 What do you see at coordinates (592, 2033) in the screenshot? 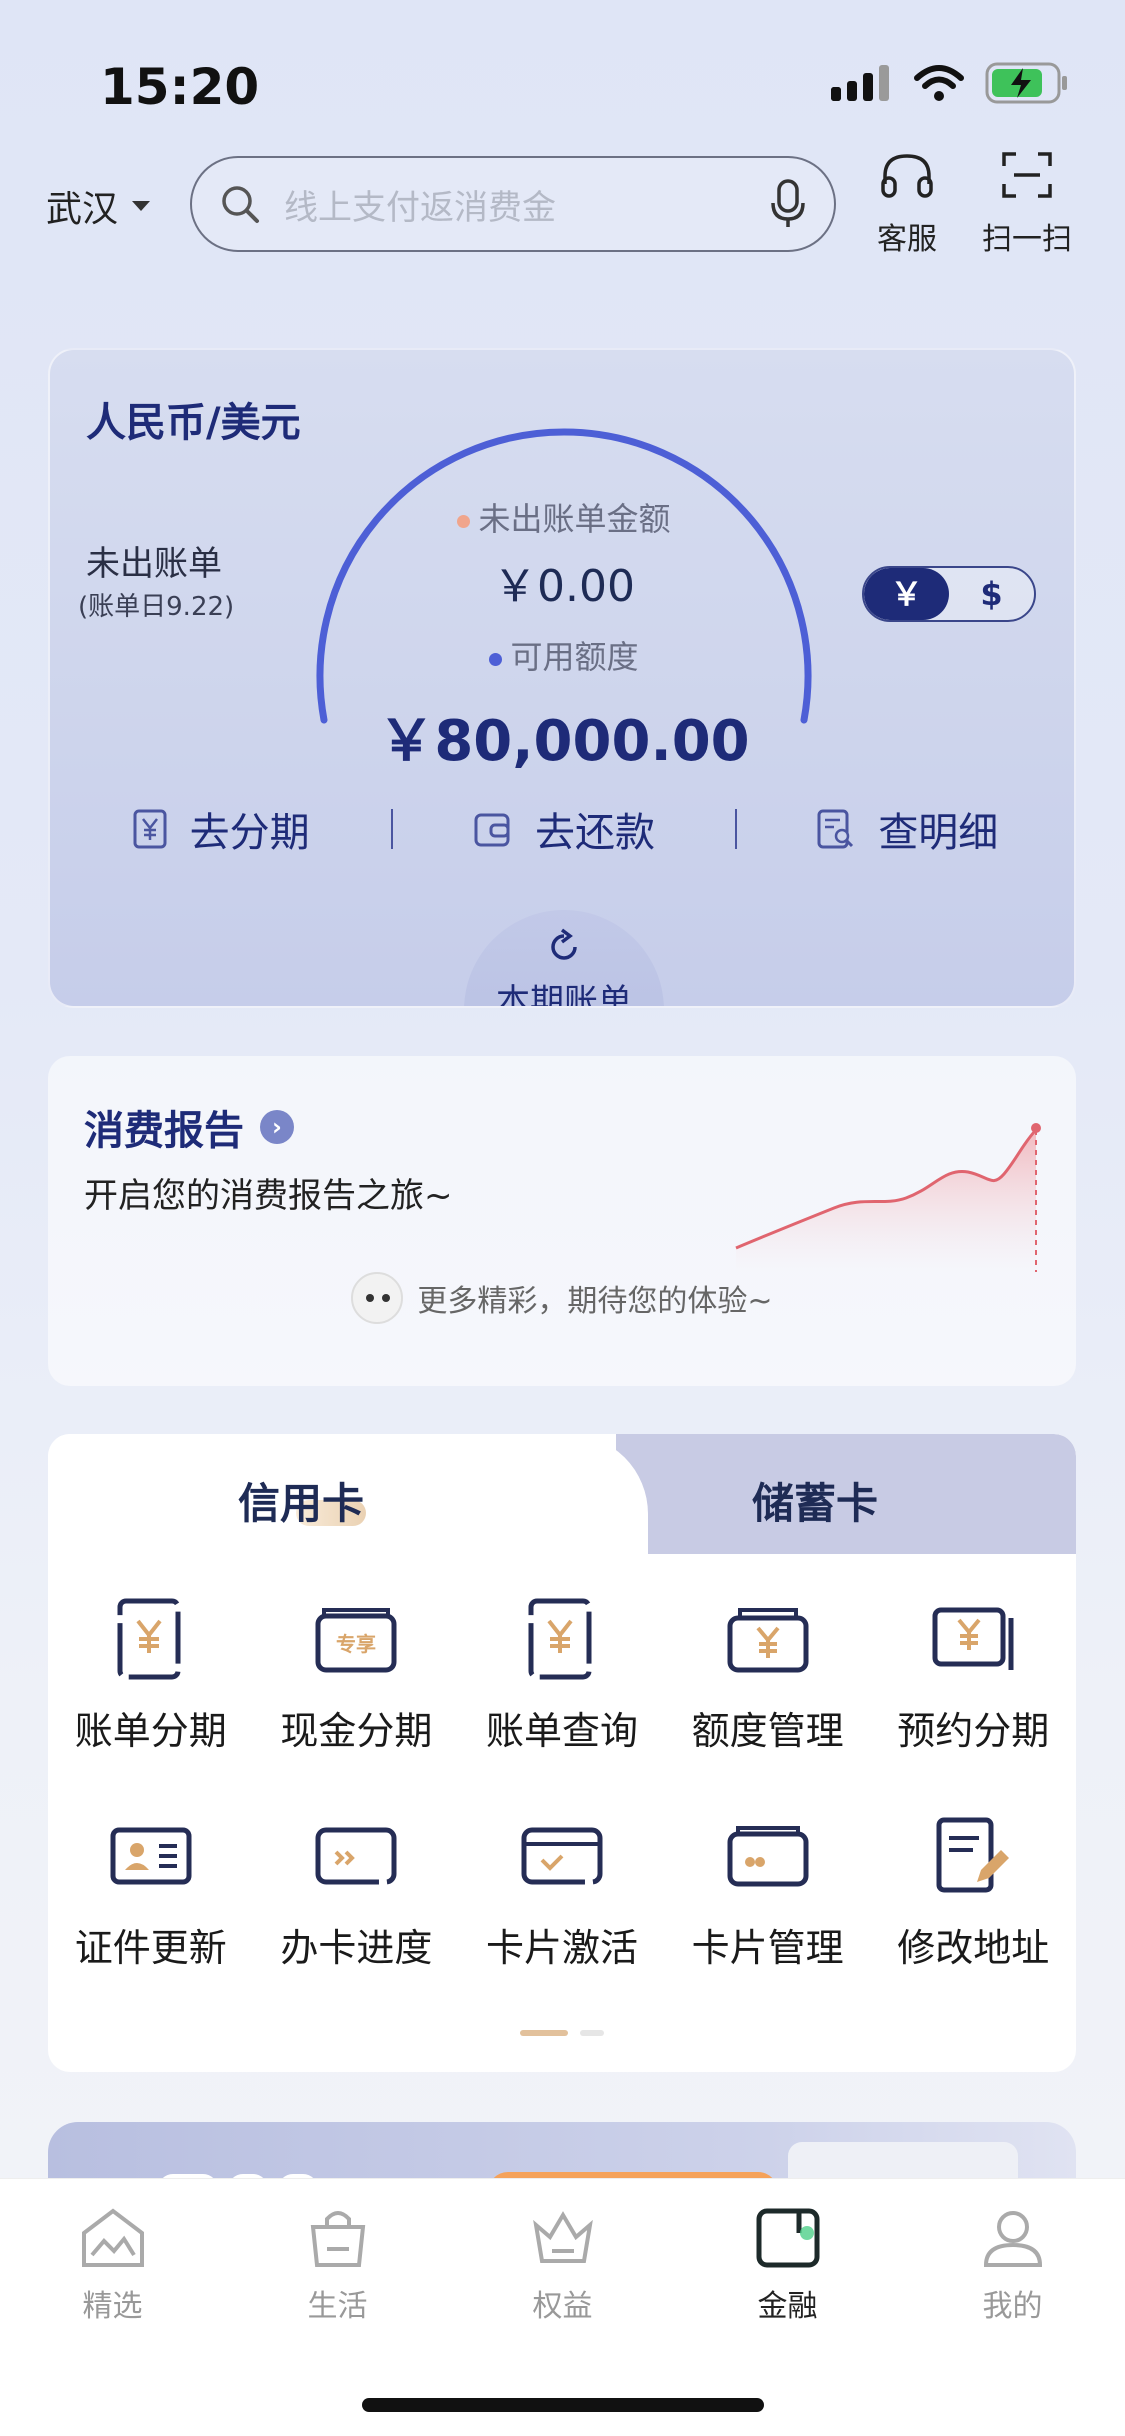
I see `page-dot` at bounding box center [592, 2033].